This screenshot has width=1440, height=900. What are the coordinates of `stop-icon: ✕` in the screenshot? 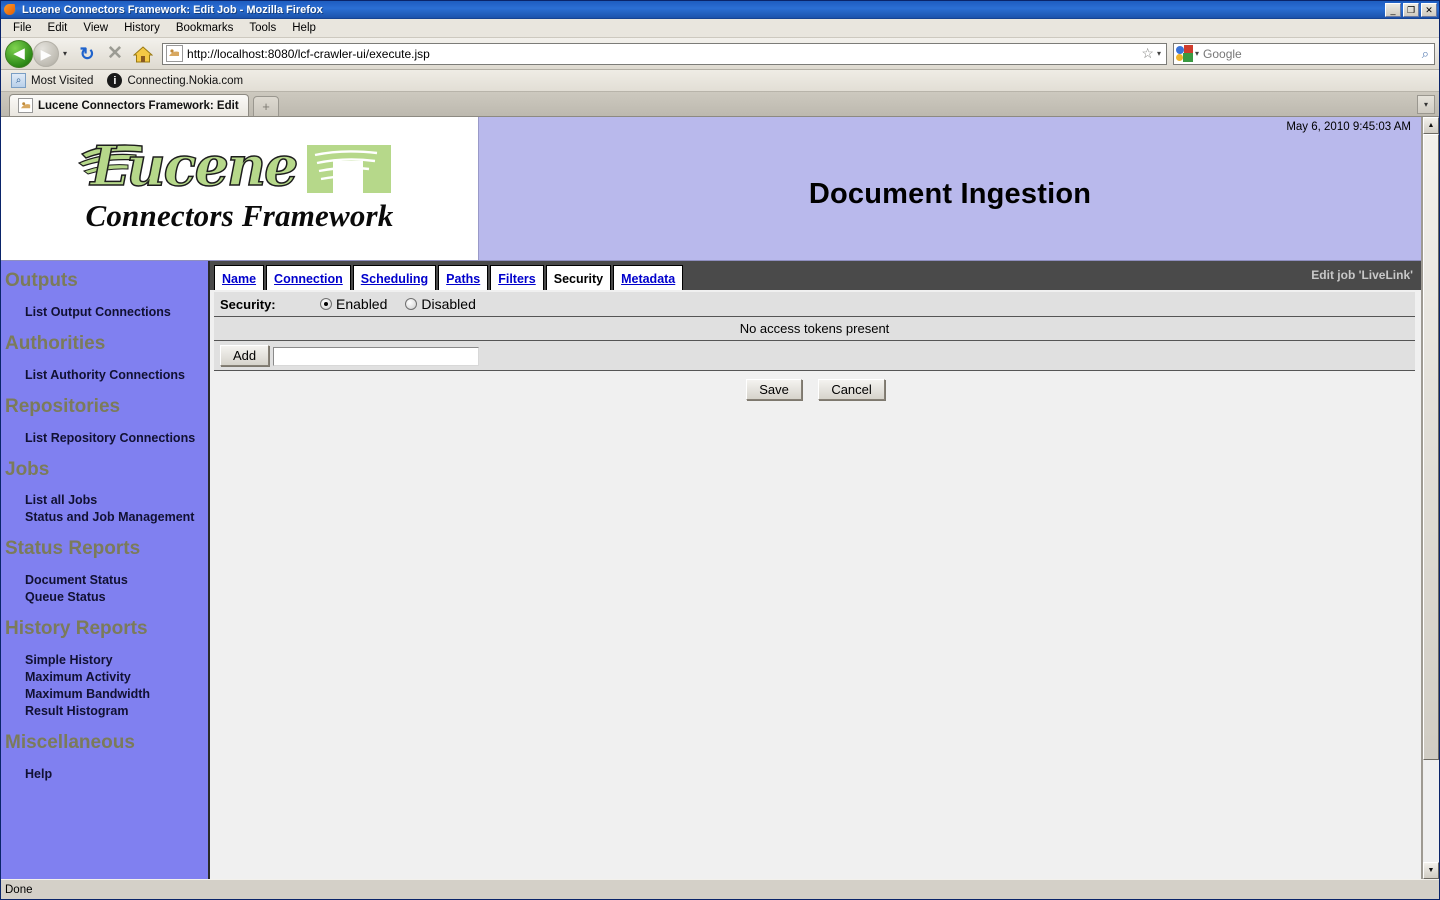 It's located at (115, 54).